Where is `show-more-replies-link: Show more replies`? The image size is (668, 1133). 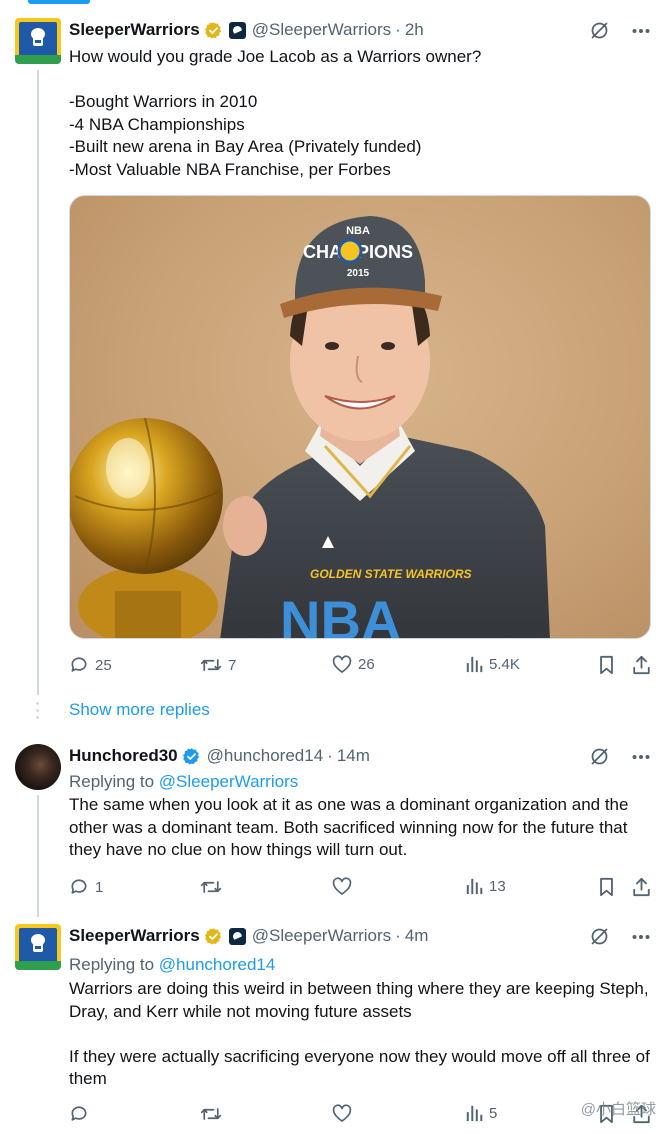 show-more-replies-link: Show more replies is located at coordinates (139, 710).